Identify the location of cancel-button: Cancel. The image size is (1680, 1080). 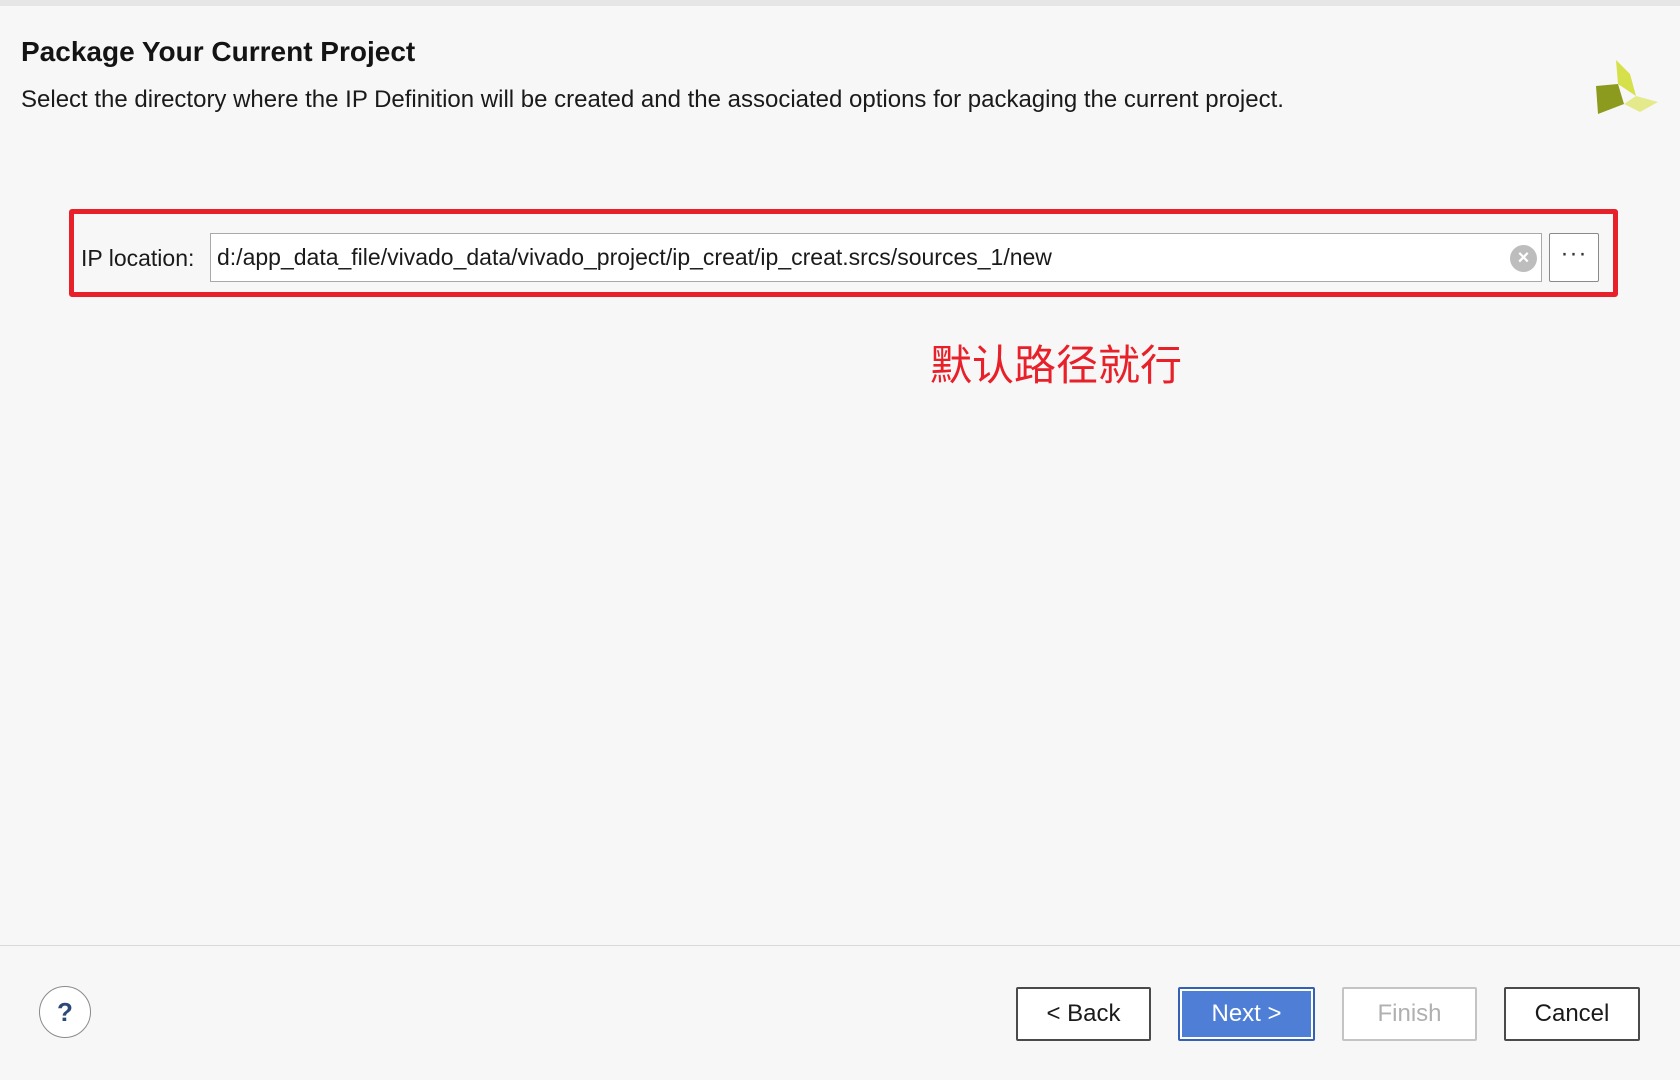
(1572, 1014).